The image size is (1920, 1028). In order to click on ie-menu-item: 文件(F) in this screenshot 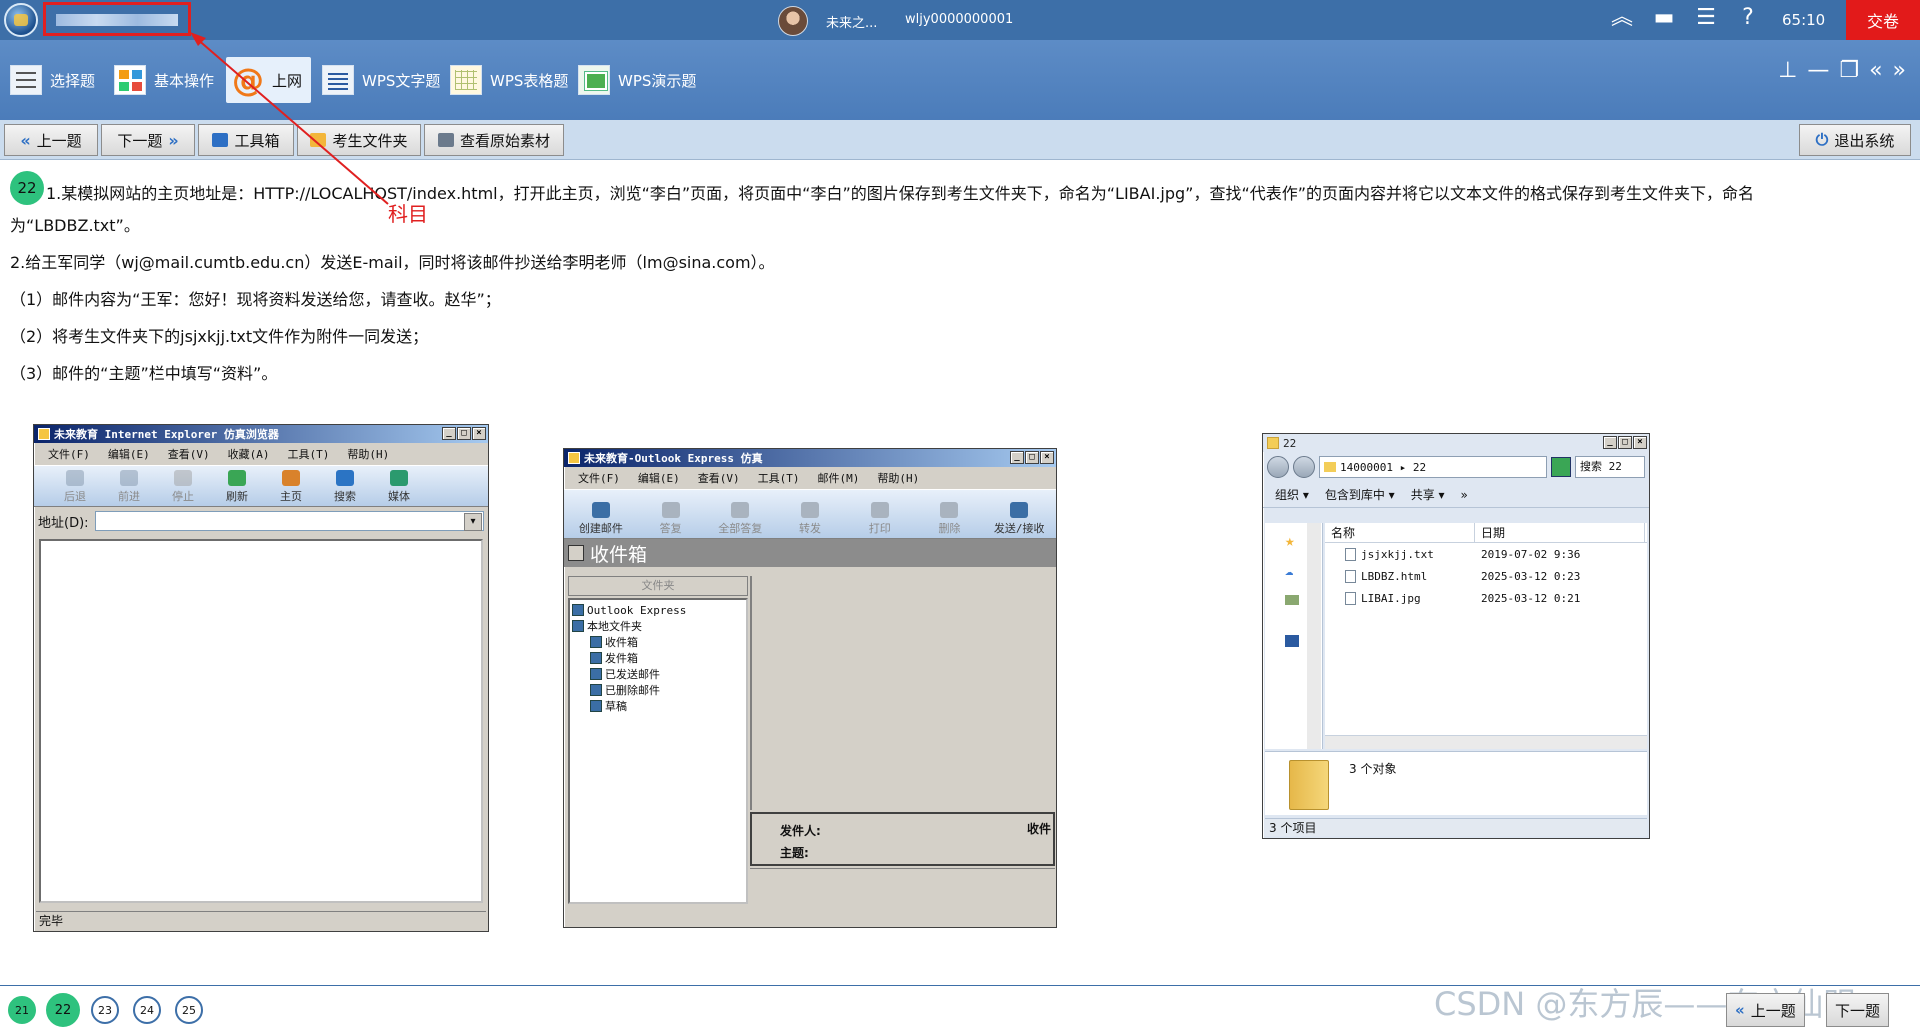, I will do `click(69, 454)`.